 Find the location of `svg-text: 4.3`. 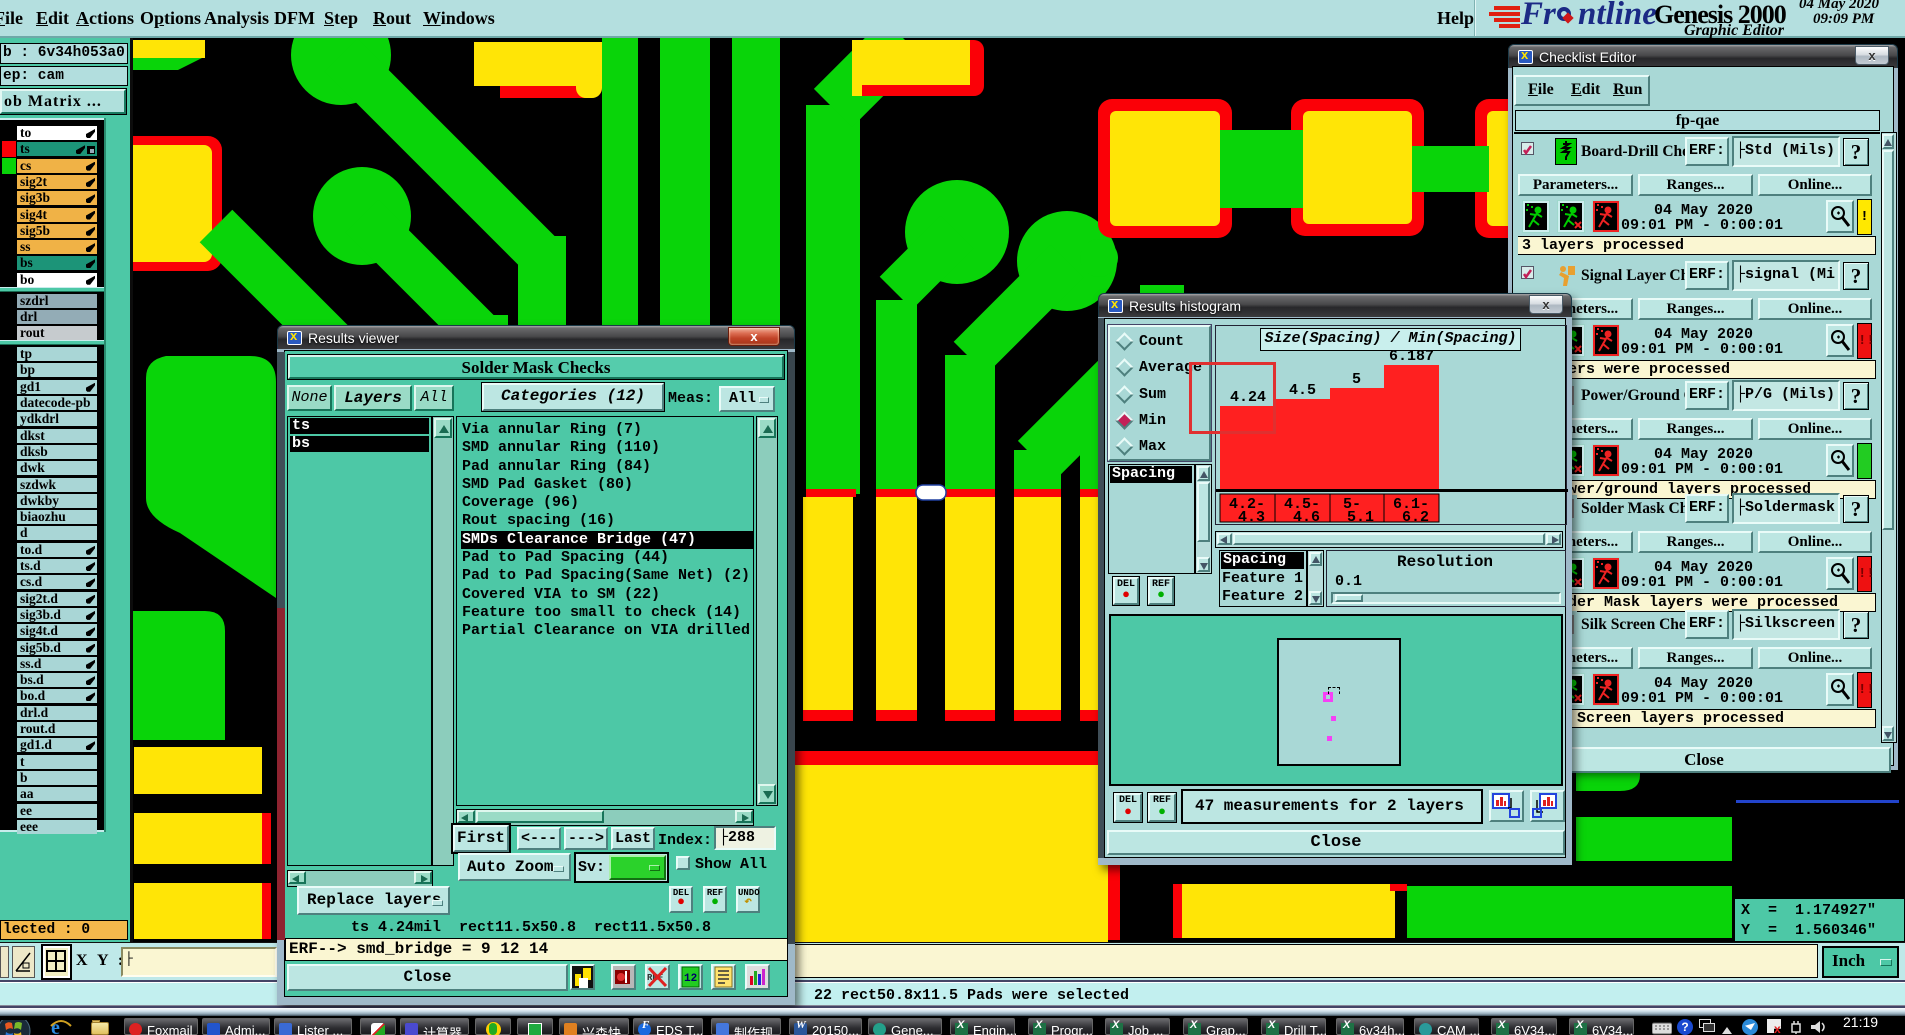

svg-text: 4.3 is located at coordinates (1251, 517).